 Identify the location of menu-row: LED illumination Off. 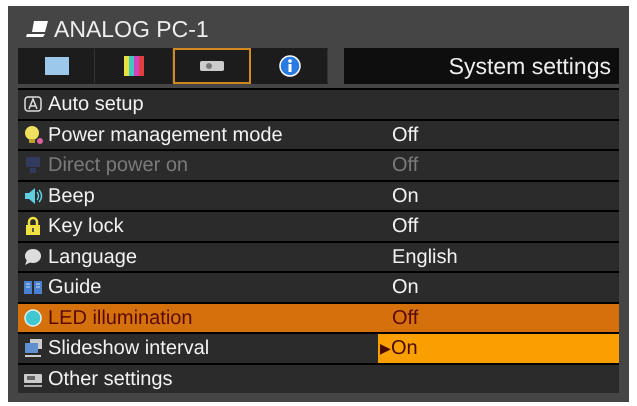
(318, 318).